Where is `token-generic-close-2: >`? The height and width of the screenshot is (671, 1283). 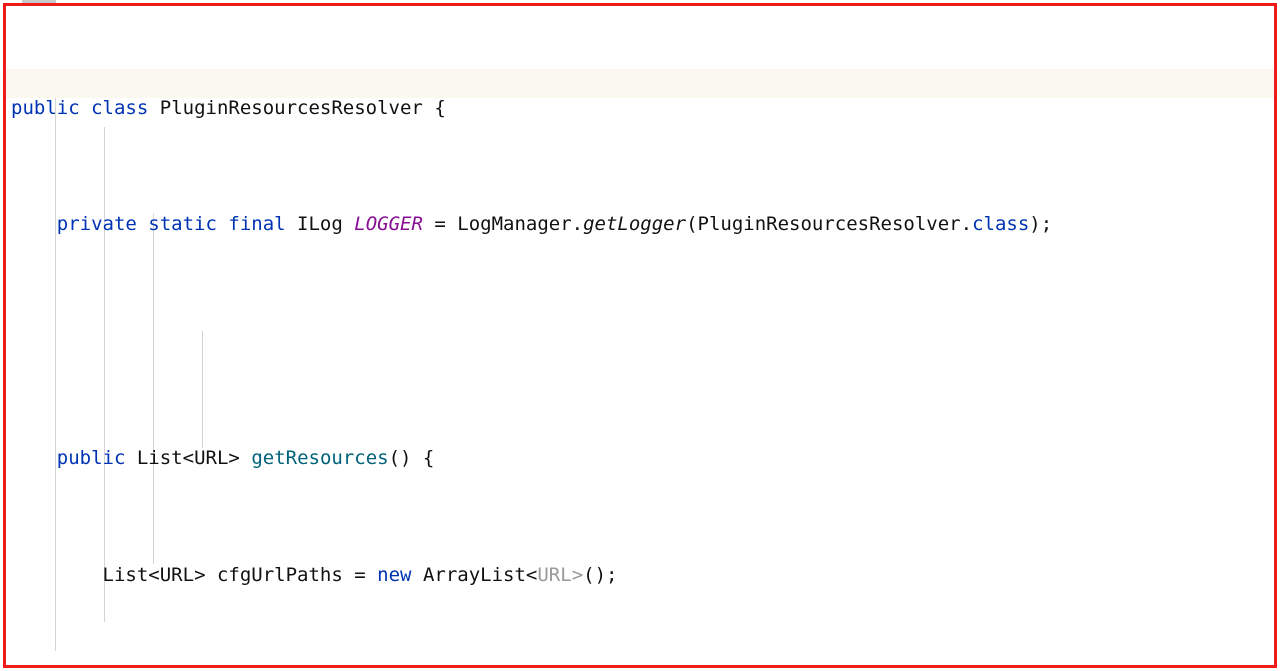 token-generic-close-2: > is located at coordinates (200, 574).